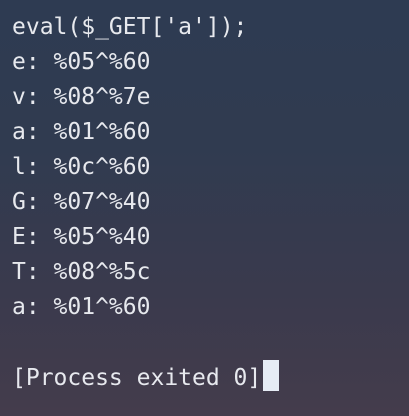 The height and width of the screenshot is (416, 409). What do you see at coordinates (81, 237) in the screenshot?
I see `output-line: E: %05^%40` at bounding box center [81, 237].